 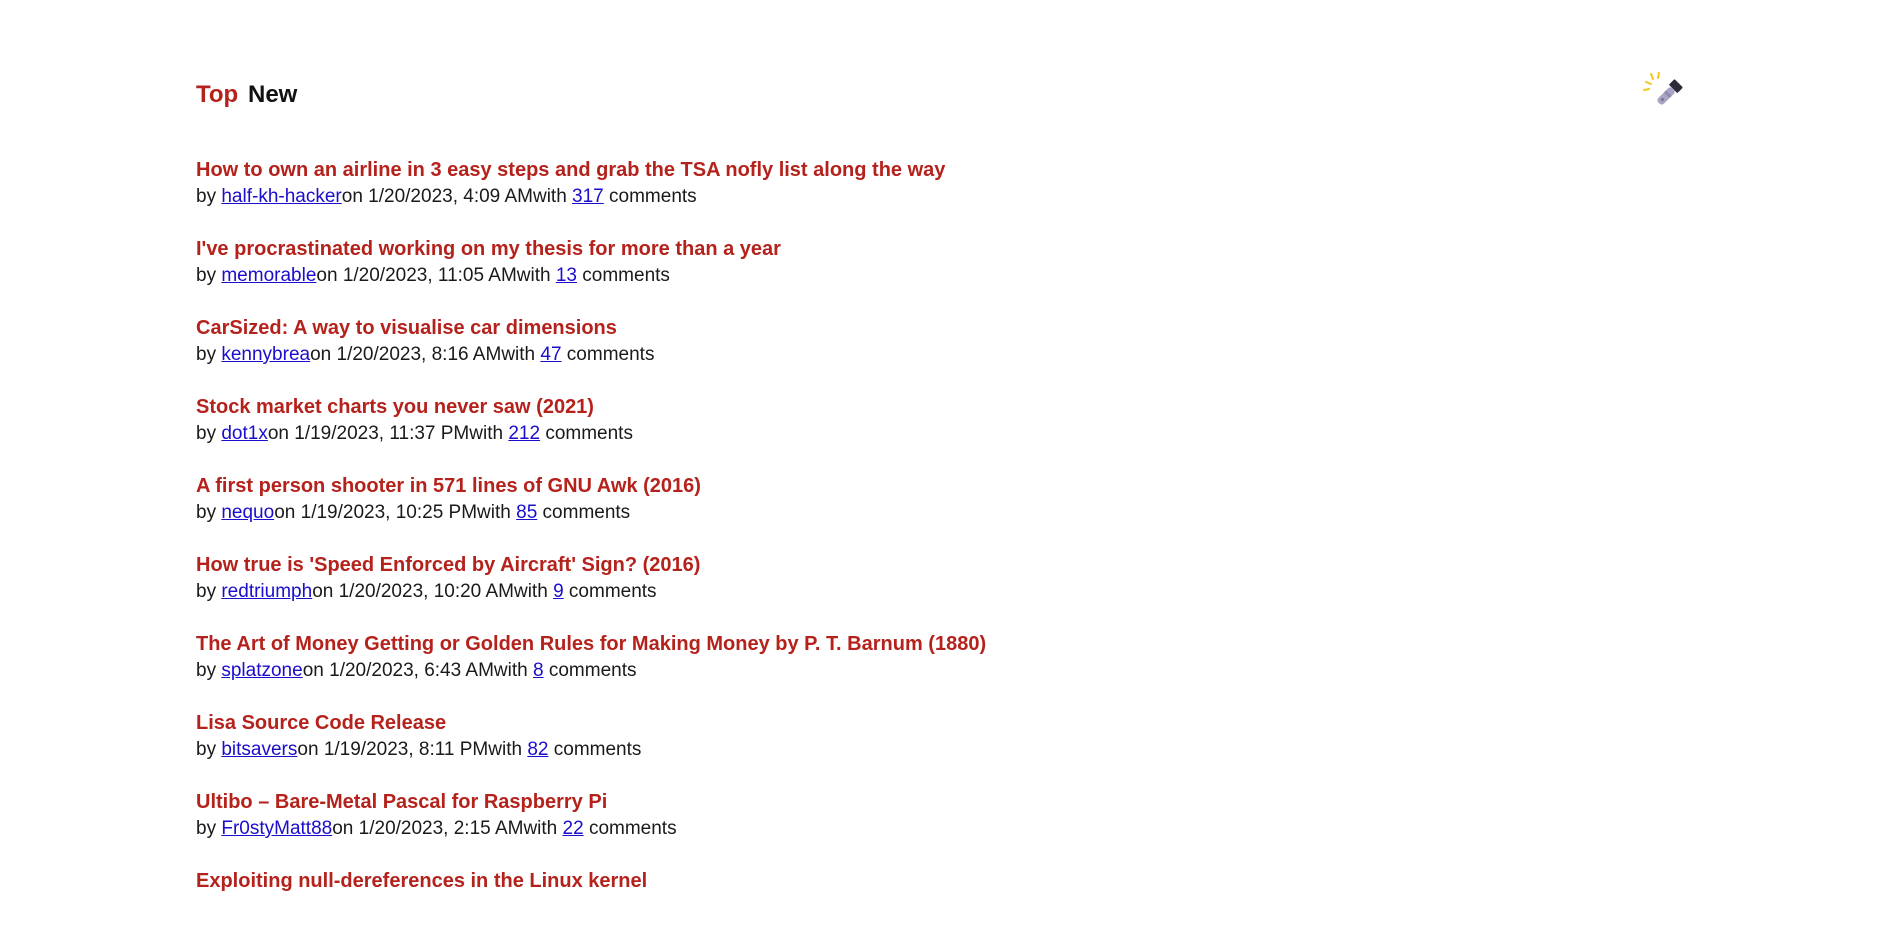 I want to click on comments-count-link: 8, so click(x=538, y=670).